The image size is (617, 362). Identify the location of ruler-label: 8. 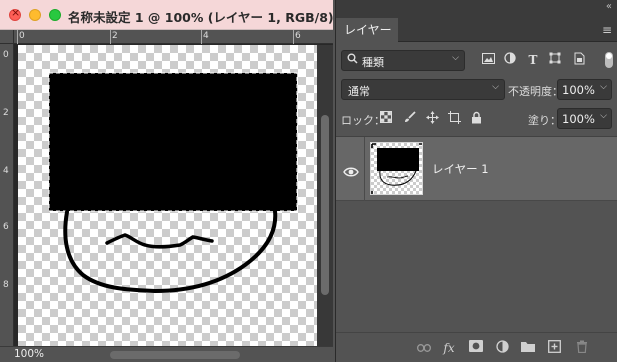
(6, 285).